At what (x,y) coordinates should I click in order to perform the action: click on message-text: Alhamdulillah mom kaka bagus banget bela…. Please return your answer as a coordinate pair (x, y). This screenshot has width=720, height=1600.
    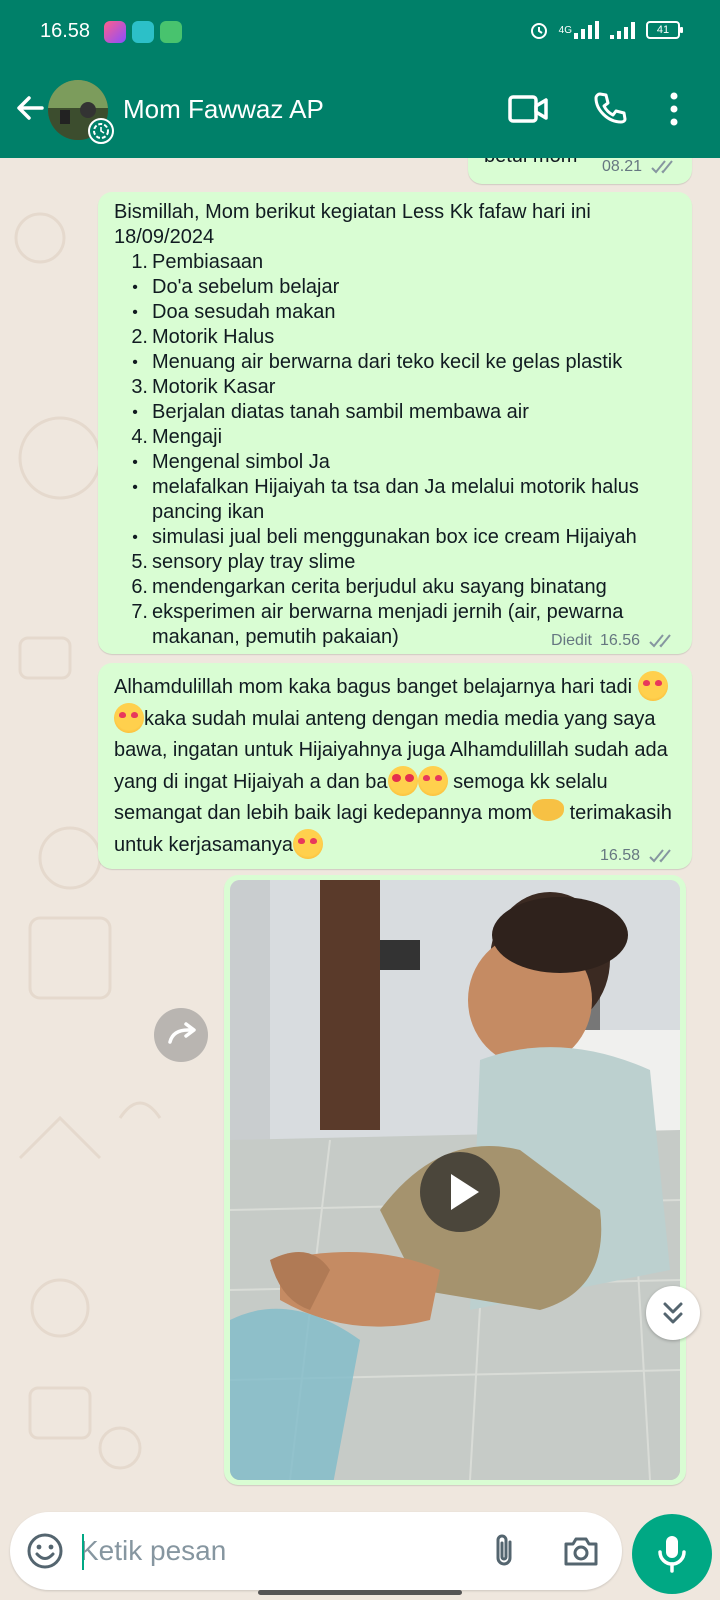
    Looking at the image, I should click on (394, 766).